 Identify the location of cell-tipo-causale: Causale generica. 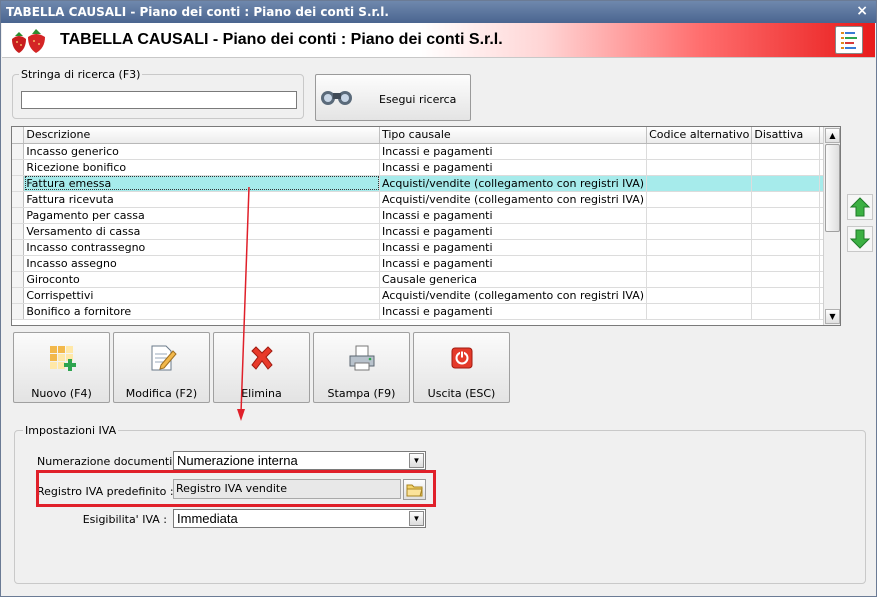
(513, 279).